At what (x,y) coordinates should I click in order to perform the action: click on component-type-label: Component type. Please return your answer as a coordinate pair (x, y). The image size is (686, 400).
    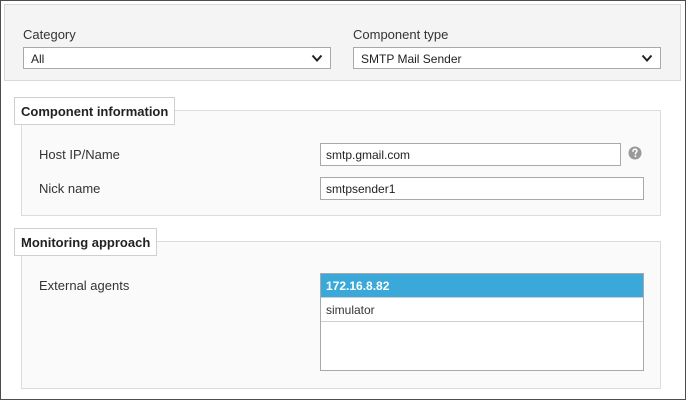
    Looking at the image, I should click on (401, 34).